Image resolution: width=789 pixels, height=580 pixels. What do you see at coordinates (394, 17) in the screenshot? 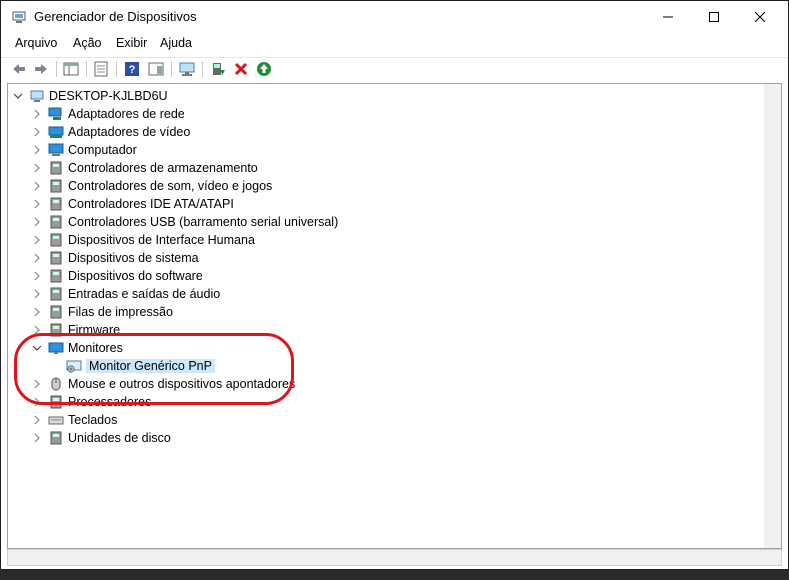
I see `title-bar: Gerenciador de Dispositivos` at bounding box center [394, 17].